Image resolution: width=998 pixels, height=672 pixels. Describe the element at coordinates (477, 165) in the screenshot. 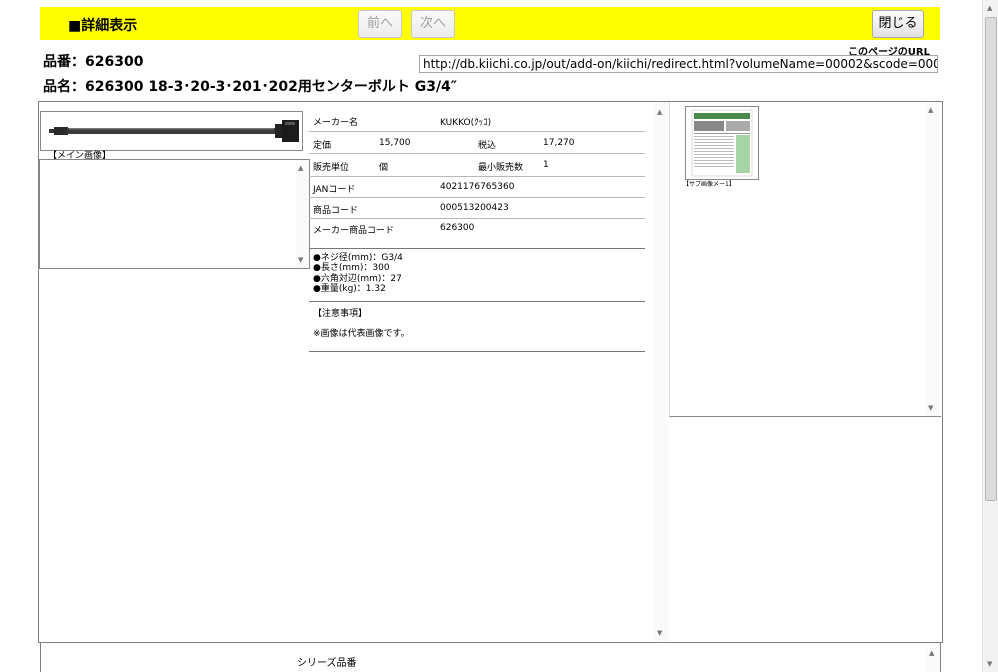

I see `spec-row-unit: 販売単位 個 最小販売数 1` at that location.